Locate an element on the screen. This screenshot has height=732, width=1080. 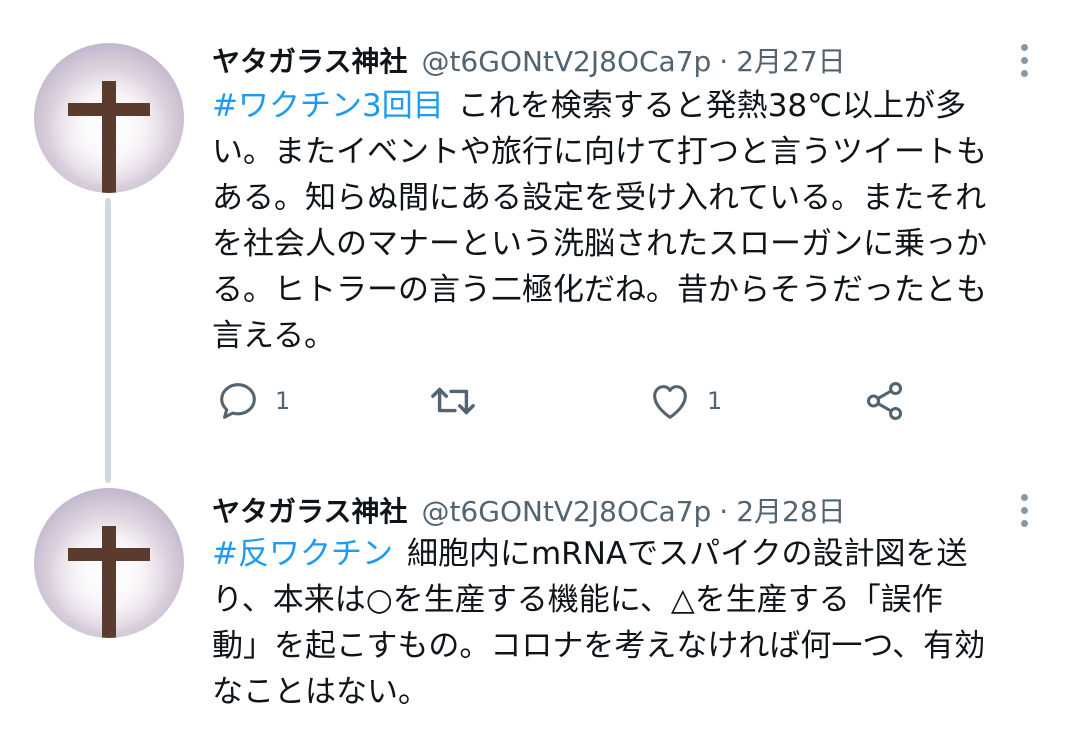
heart-icon is located at coordinates (670, 402).